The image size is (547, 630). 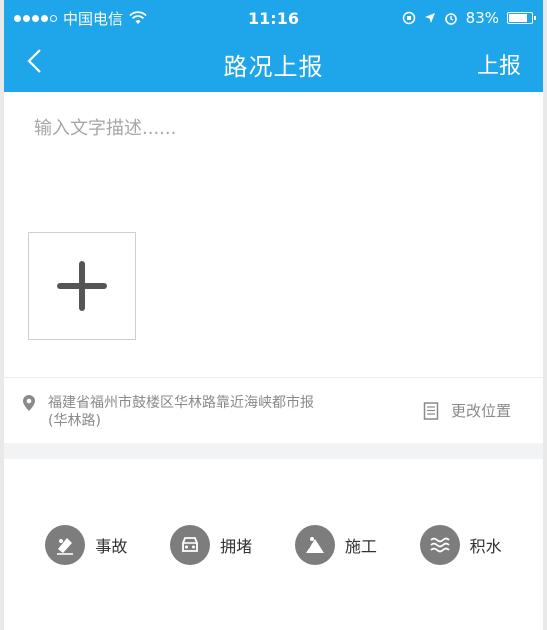 I want to click on status-bar: 中国电信 11:16 83%, so click(x=273, y=18).